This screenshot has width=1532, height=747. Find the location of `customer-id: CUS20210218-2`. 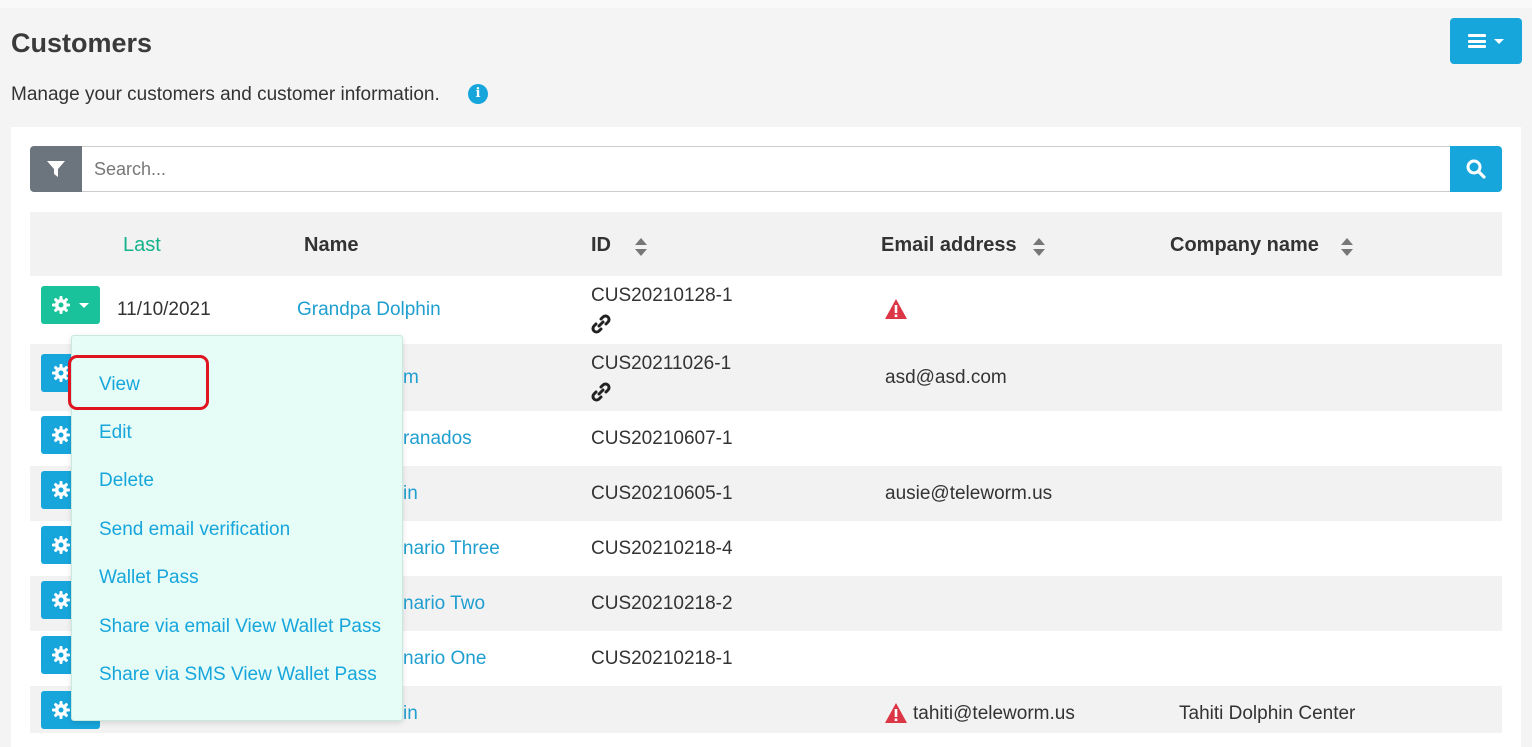

customer-id: CUS20210218-2 is located at coordinates (662, 603).